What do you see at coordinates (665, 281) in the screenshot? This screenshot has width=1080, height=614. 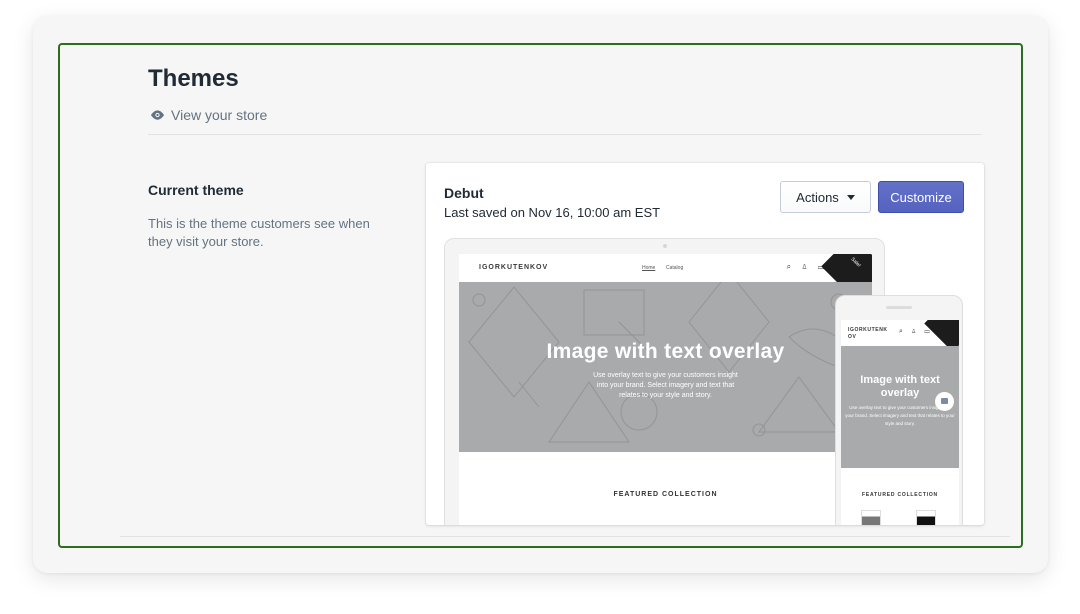 I see `store-nav: IGORKUTENKOV Home Catalog ⌕ ♙ ▭ Sale!` at bounding box center [665, 281].